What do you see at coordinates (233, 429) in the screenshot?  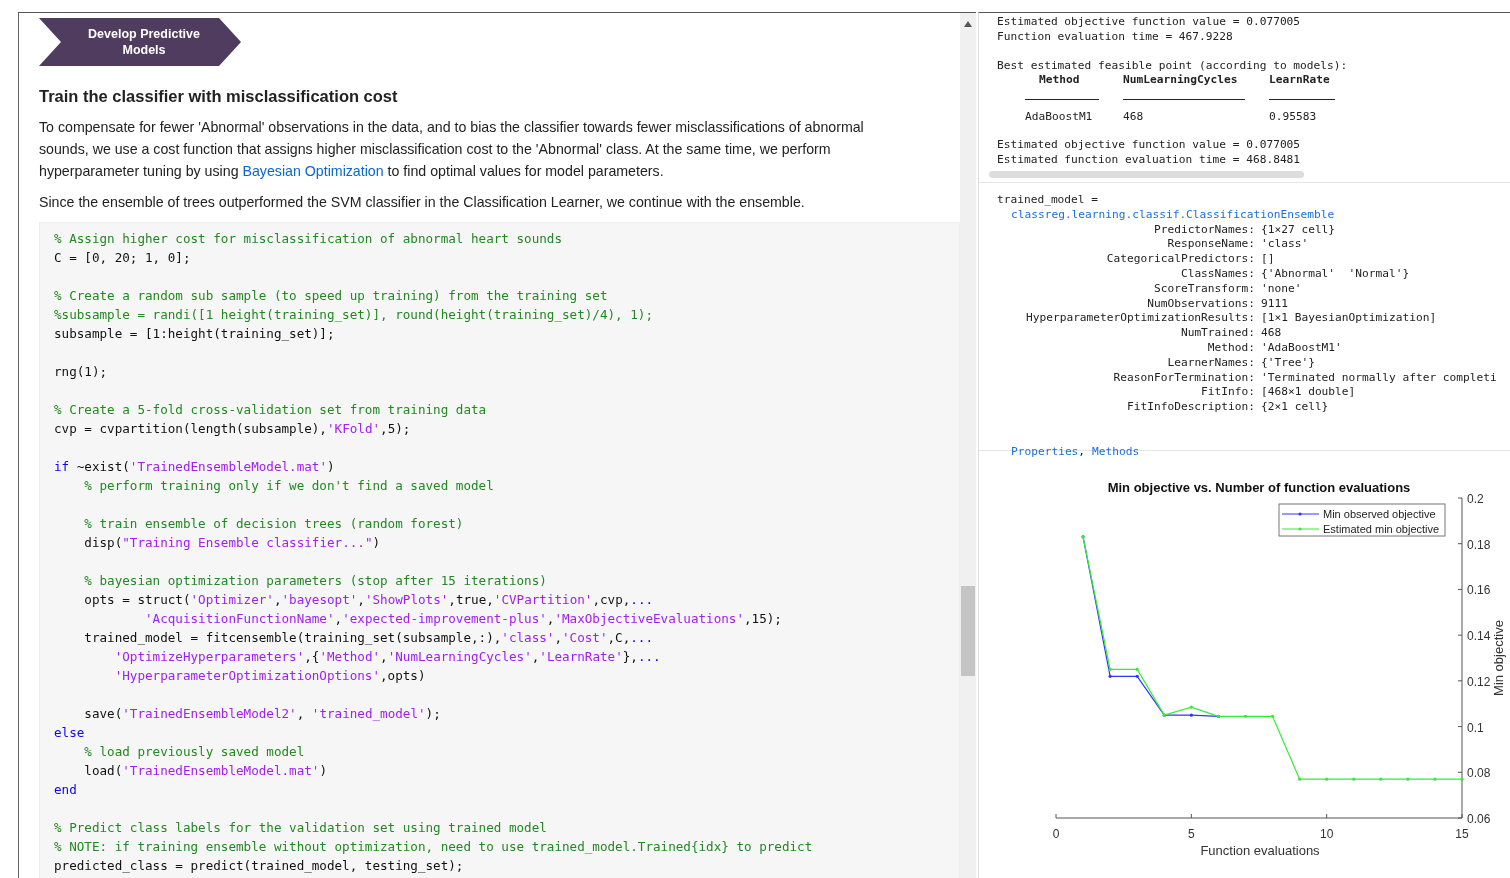 I see `code-line: cvp = cvpartition(length(subsample),'KFold',5);` at bounding box center [233, 429].